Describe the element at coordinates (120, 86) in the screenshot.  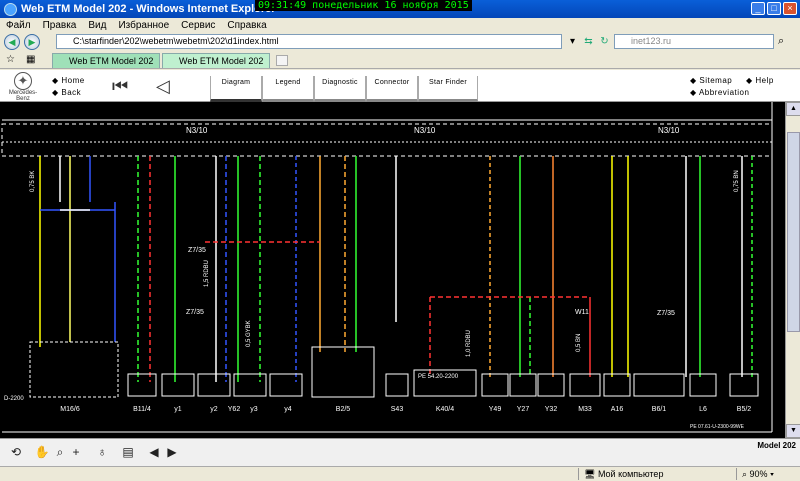
I see `first-page-icon: ⏮` at that location.